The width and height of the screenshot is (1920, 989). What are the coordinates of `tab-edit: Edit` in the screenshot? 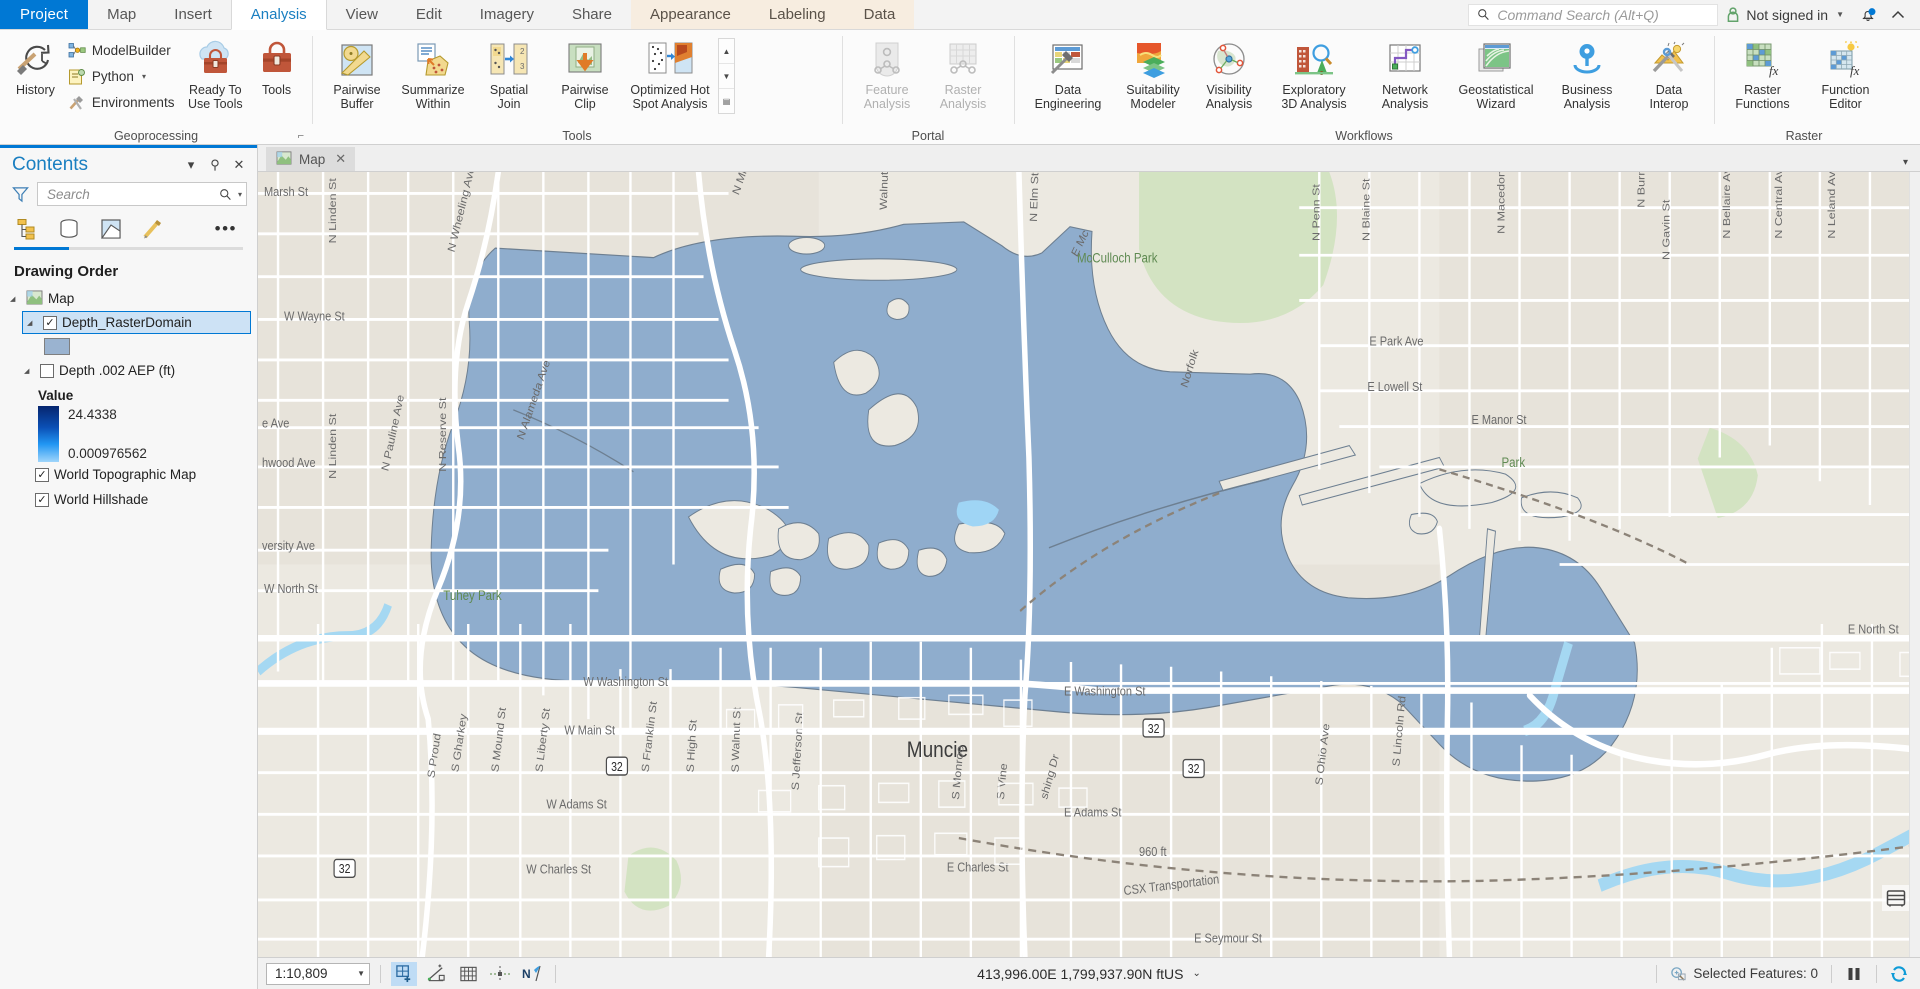 It's located at (429, 14).